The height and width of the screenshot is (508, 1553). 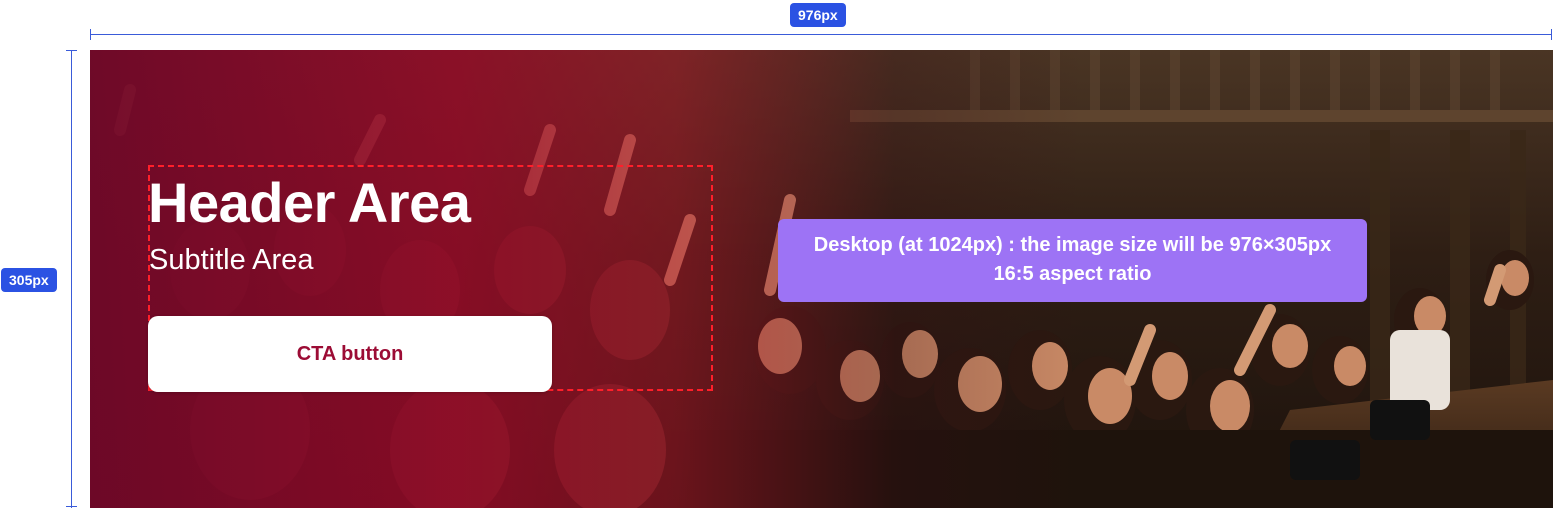 I want to click on width-dimension-cap-left, so click(x=90, y=34).